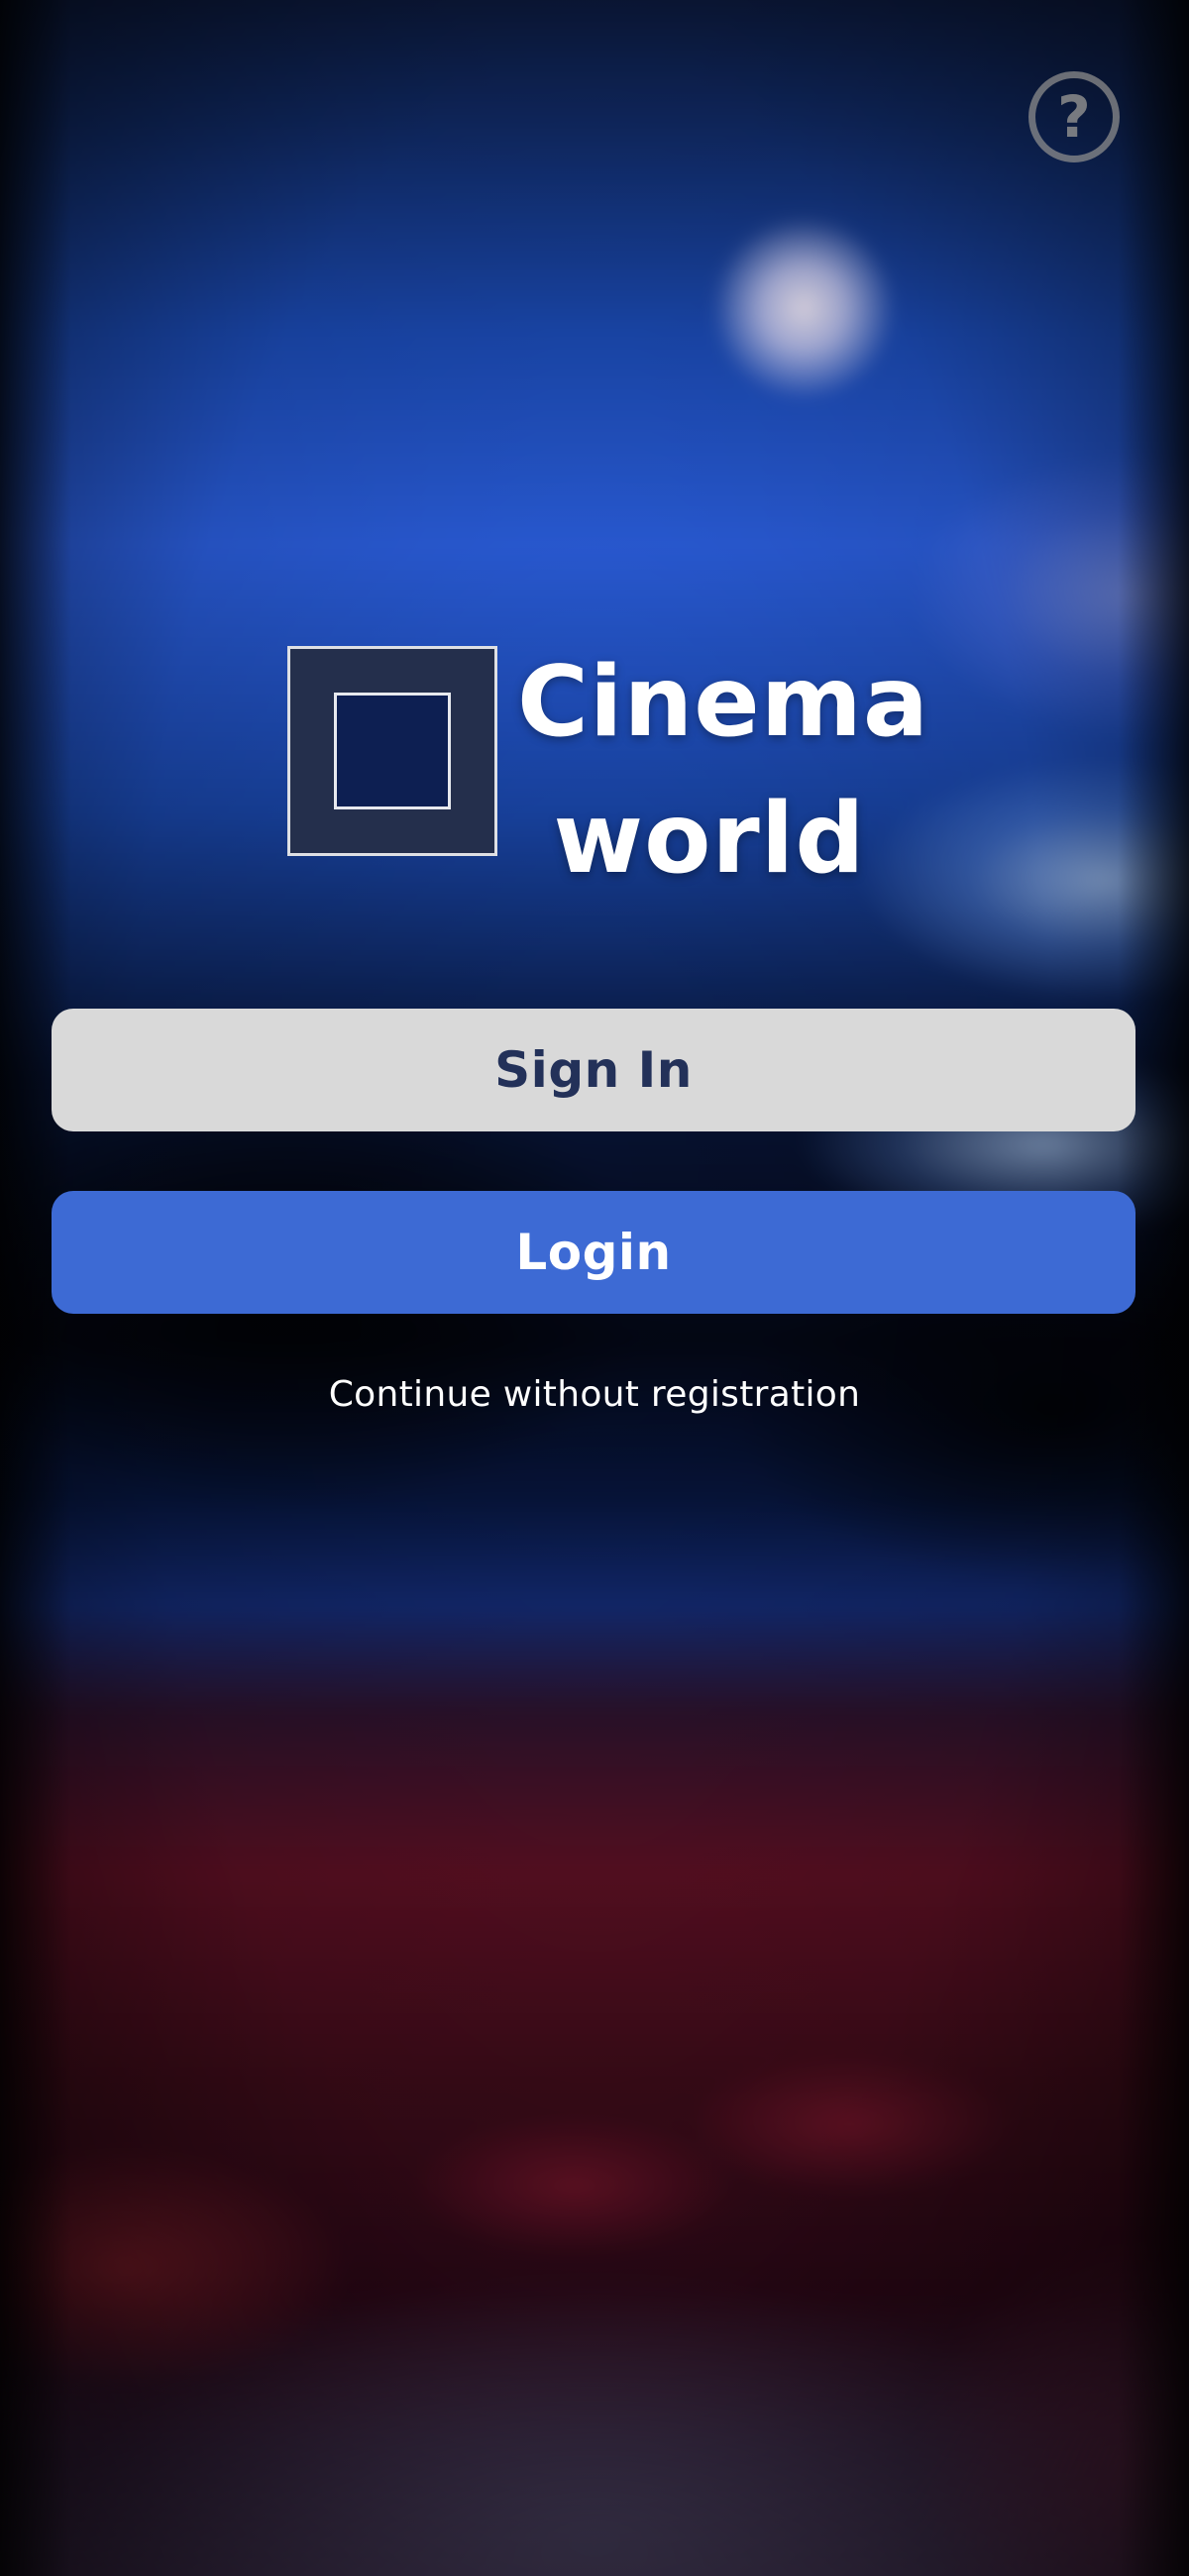  I want to click on sign-in-button: Sign In, so click(594, 1070).